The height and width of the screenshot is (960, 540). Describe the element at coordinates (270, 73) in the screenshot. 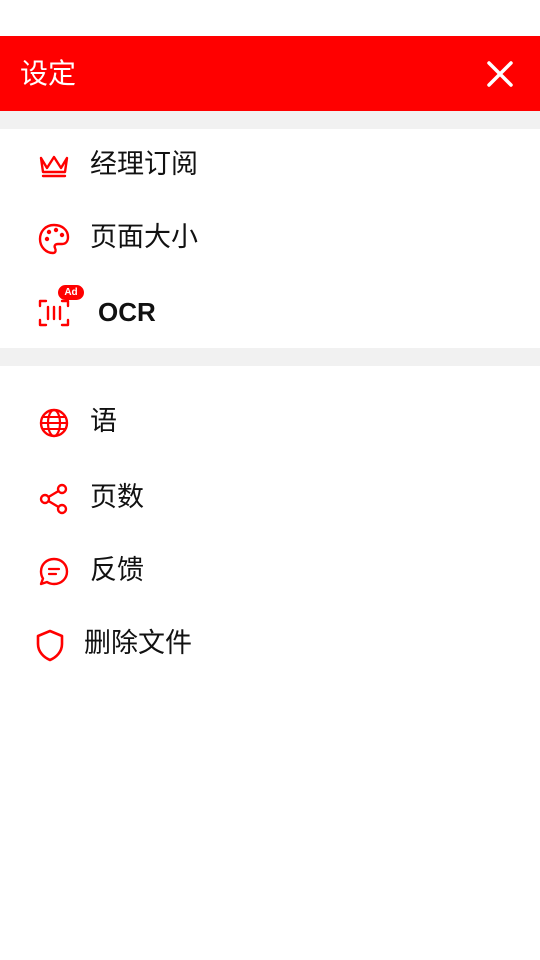

I see `app-header: 设定` at that location.